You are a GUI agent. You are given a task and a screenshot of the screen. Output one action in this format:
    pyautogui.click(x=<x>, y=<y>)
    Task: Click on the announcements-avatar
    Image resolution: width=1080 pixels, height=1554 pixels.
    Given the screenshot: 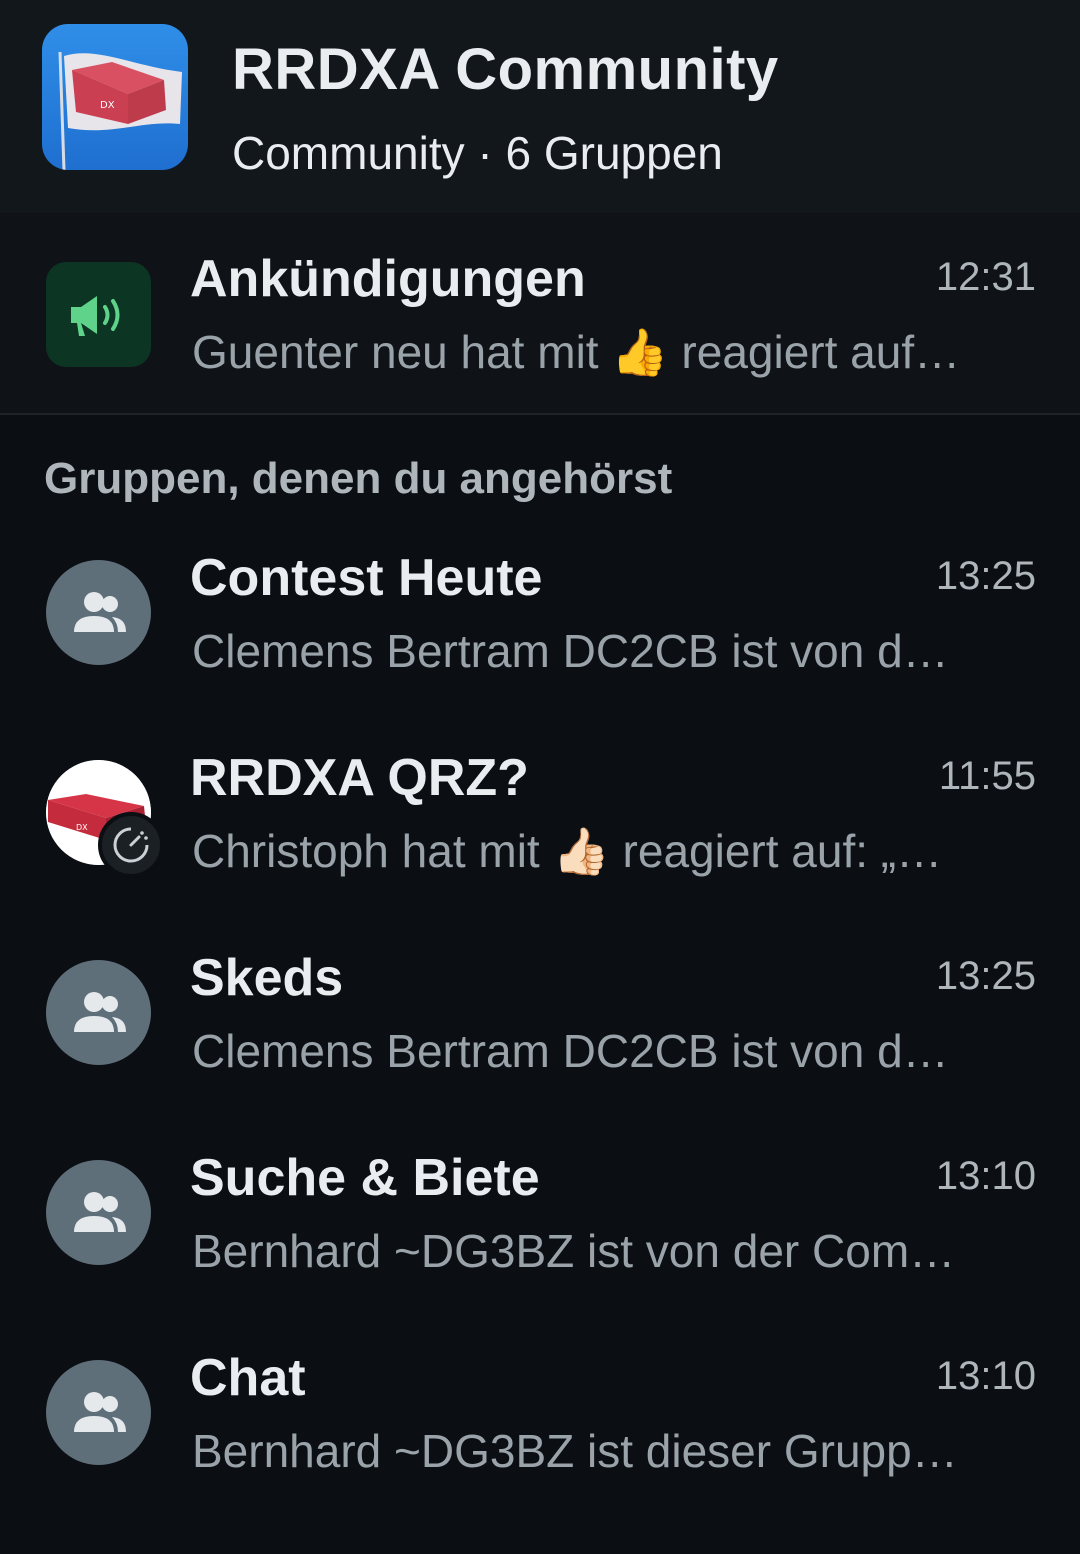 What is the action you would take?
    pyautogui.click(x=98, y=314)
    